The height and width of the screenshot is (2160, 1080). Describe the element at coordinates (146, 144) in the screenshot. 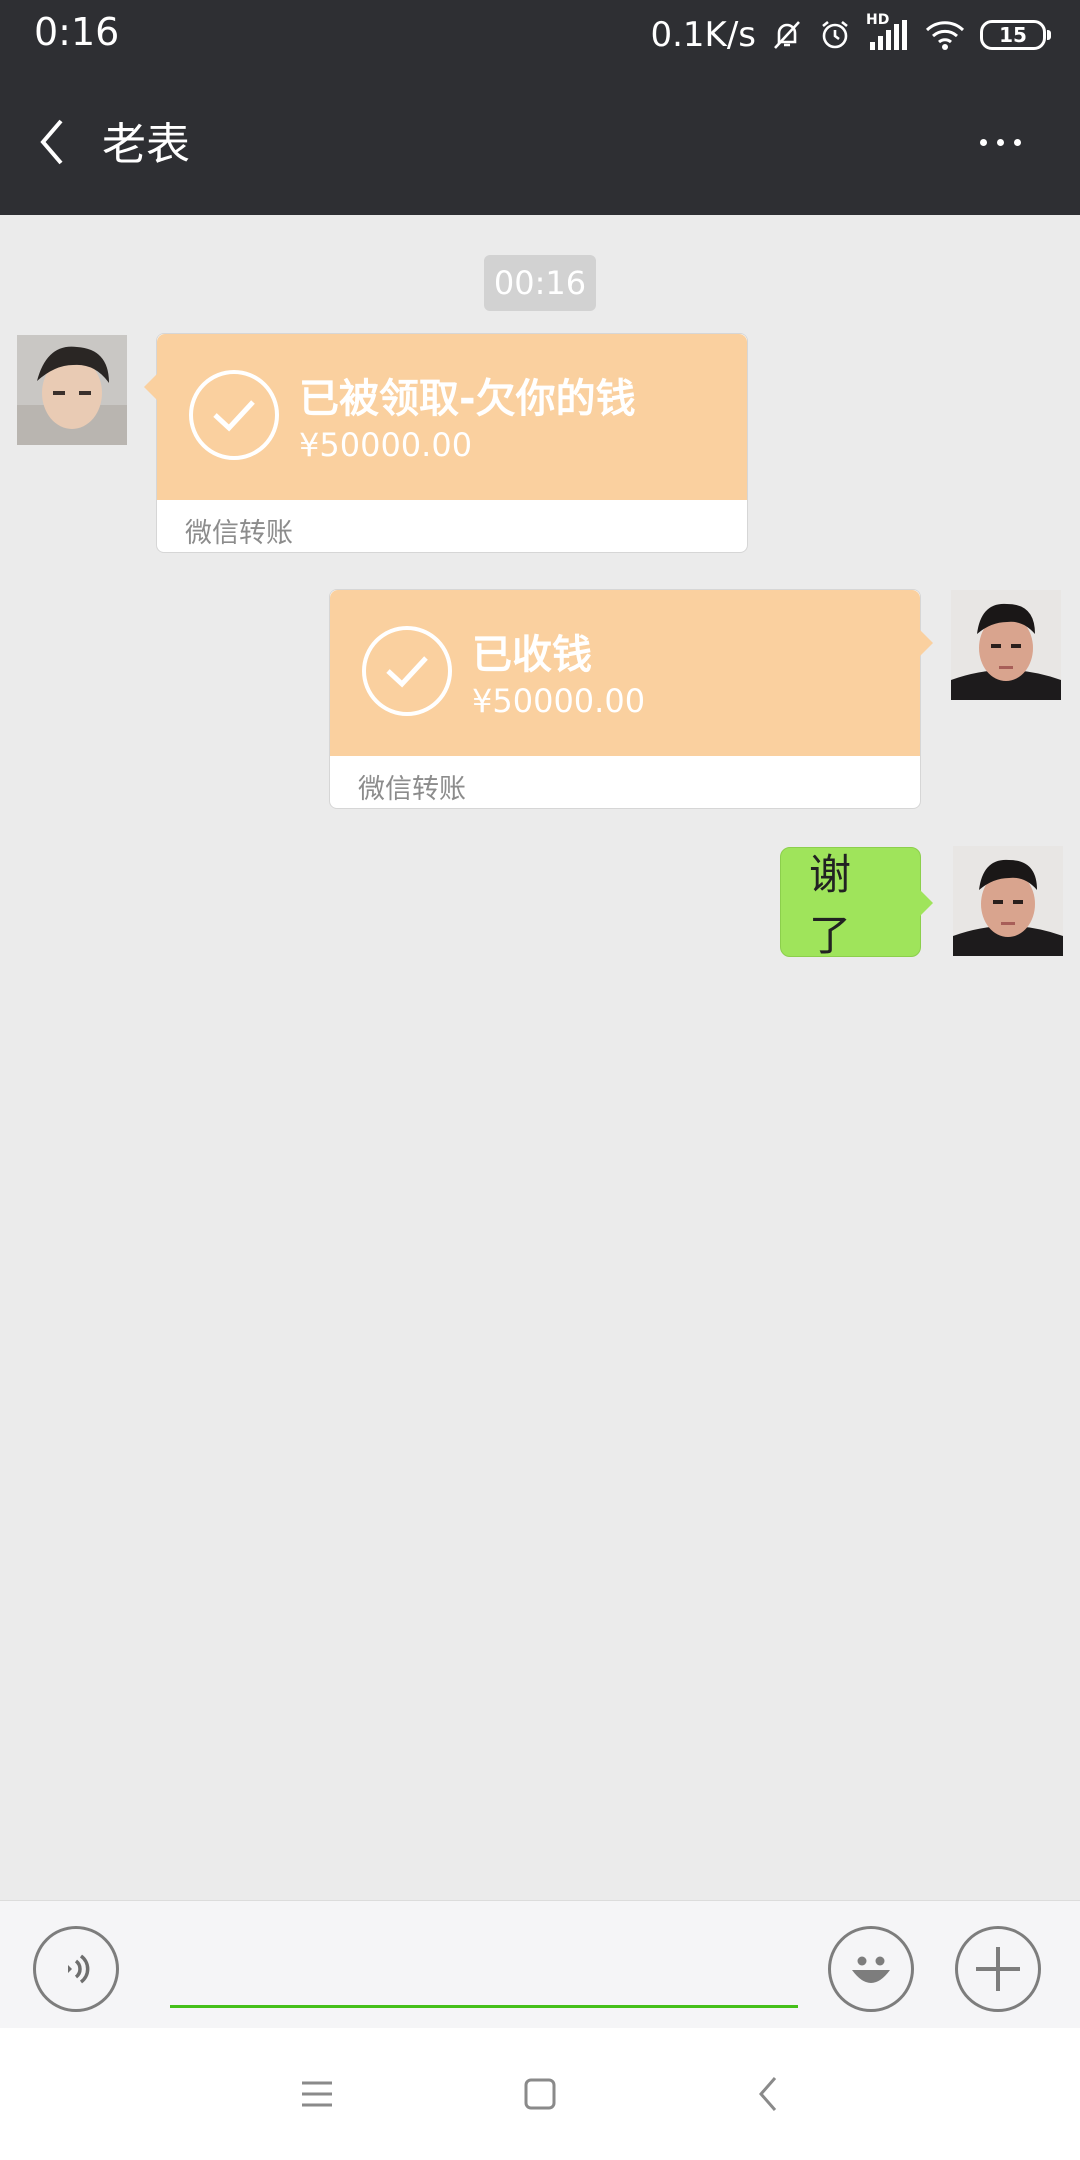

I see `chat-title: 老表` at that location.